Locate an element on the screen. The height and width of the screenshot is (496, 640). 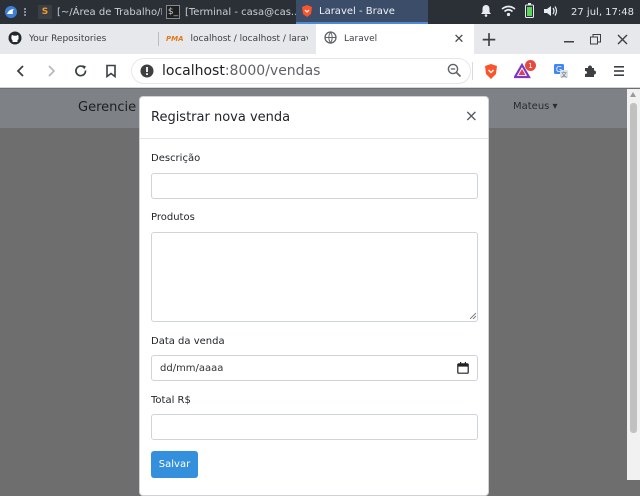
translate-icon: G文 is located at coordinates (561, 71).